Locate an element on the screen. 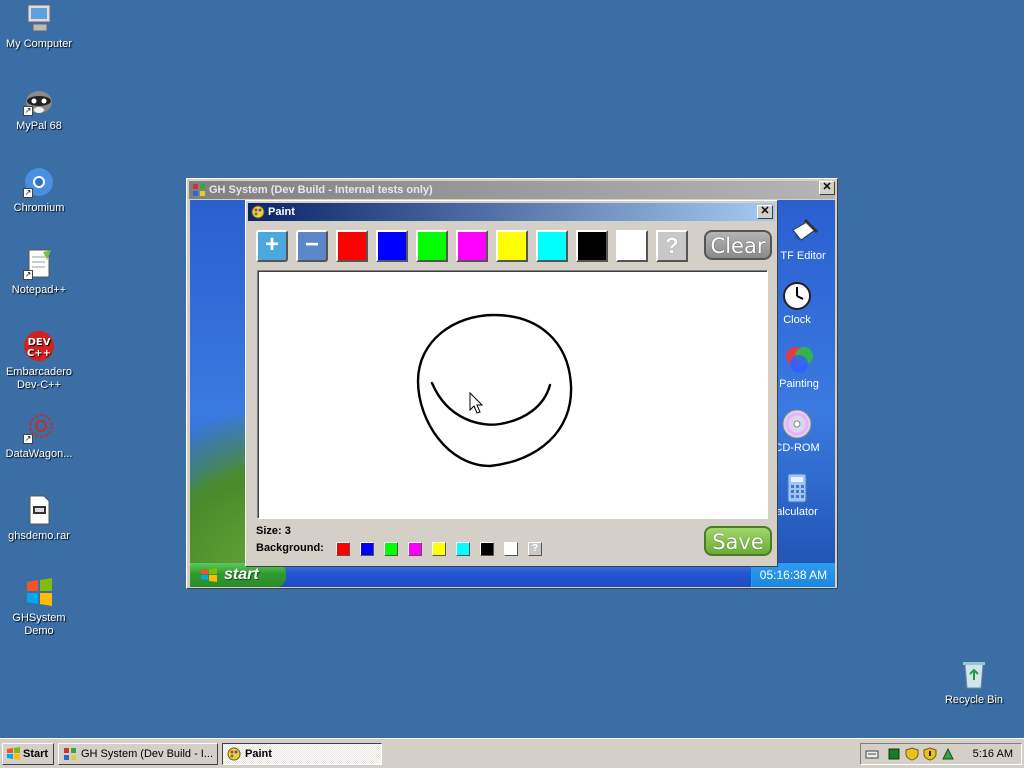 The image size is (1024, 768). devcpp-icon: DEV C++ is located at coordinates (39, 346).